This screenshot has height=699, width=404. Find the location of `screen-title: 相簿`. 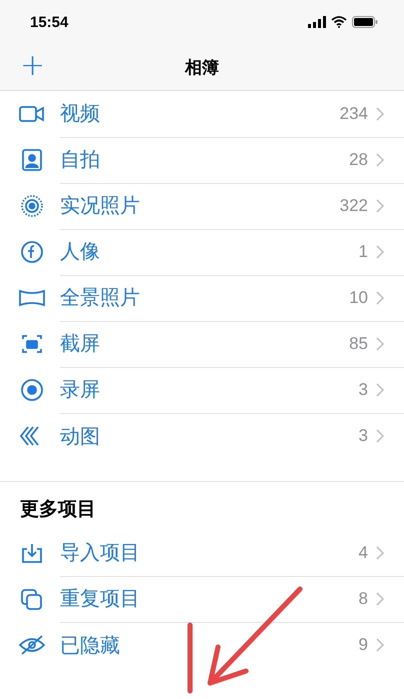

screen-title: 相簿 is located at coordinates (202, 67).